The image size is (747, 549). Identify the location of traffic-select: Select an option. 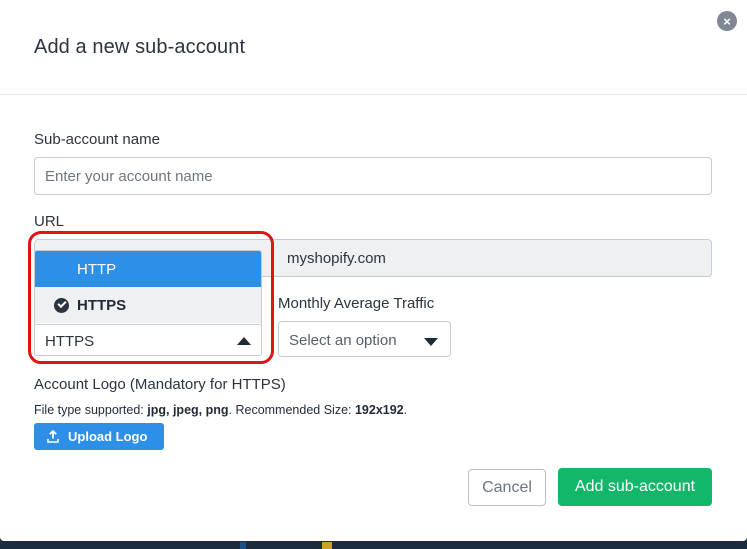
(364, 339).